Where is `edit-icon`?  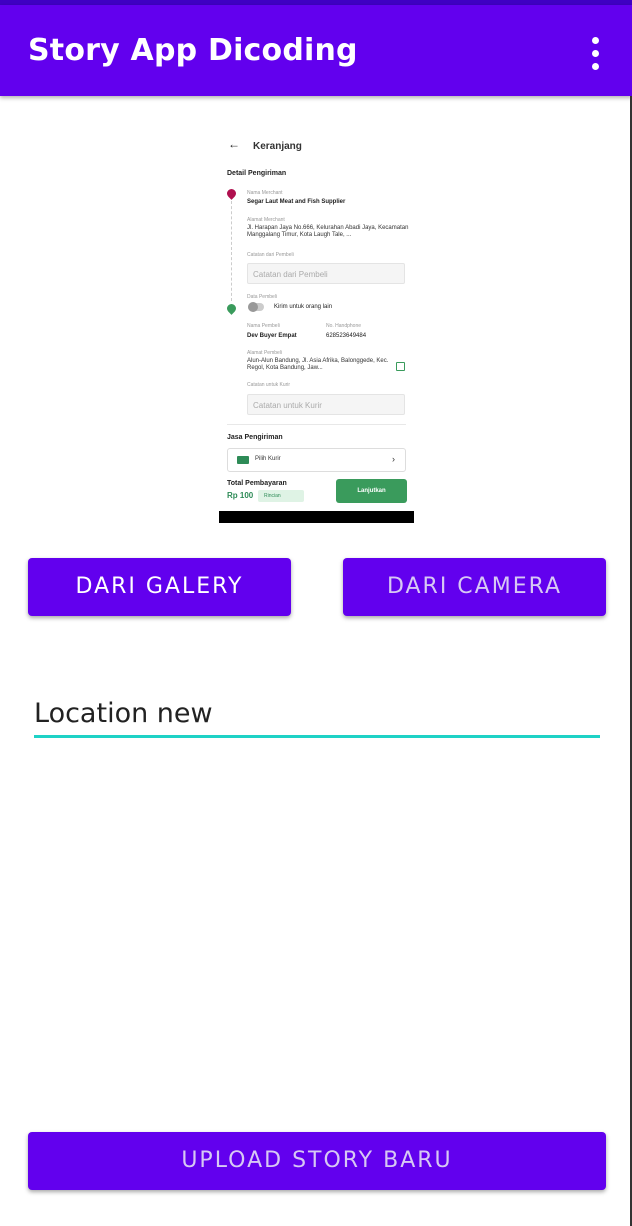
edit-icon is located at coordinates (400, 366).